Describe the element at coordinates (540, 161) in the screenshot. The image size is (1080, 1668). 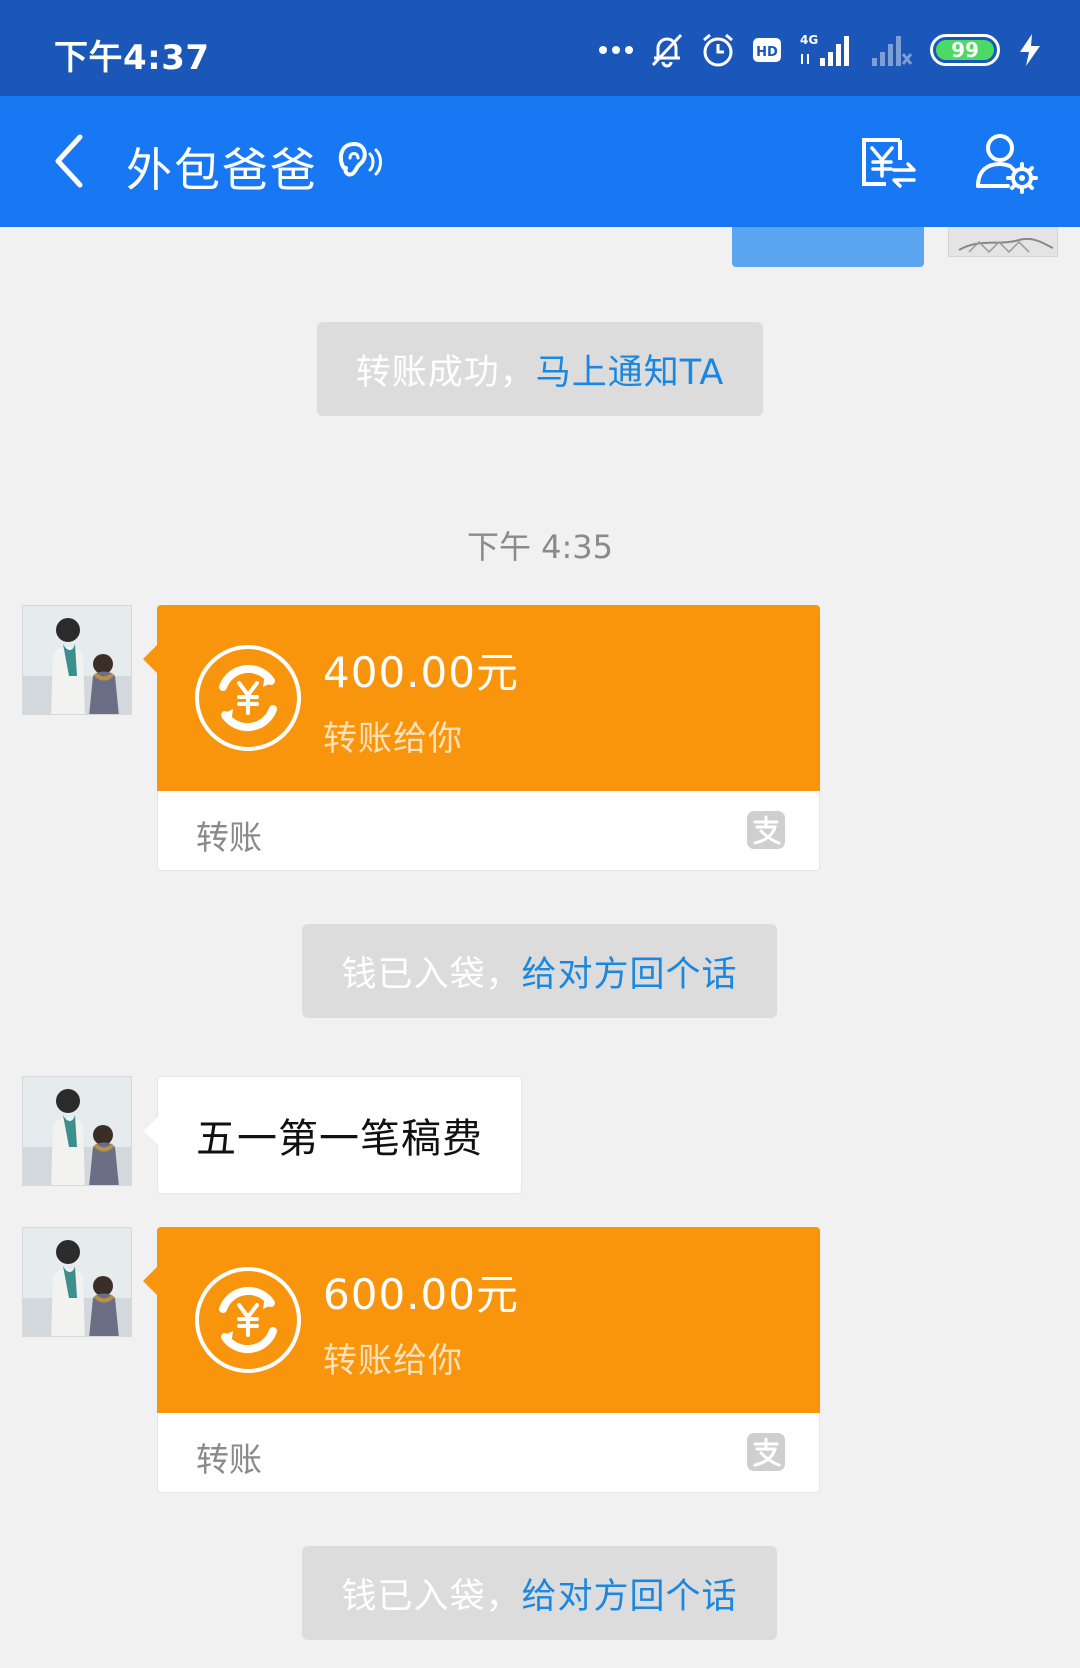
I see `chat-header: 外包爸爸` at that location.